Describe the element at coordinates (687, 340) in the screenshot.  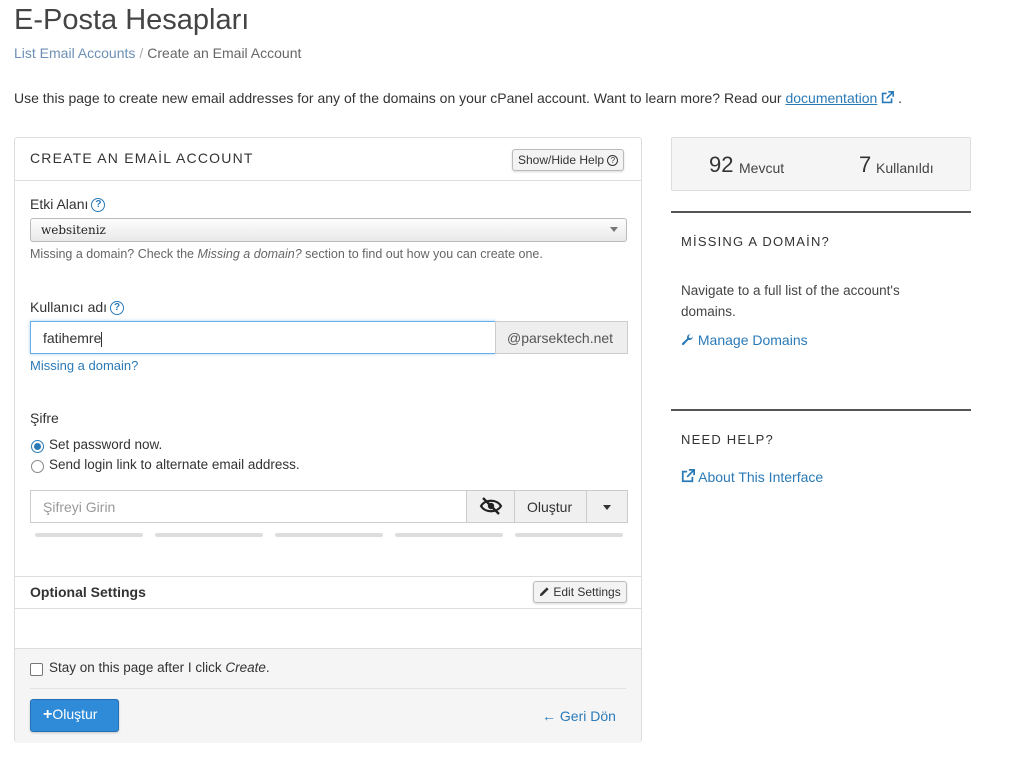
I see `wrench-icon` at that location.